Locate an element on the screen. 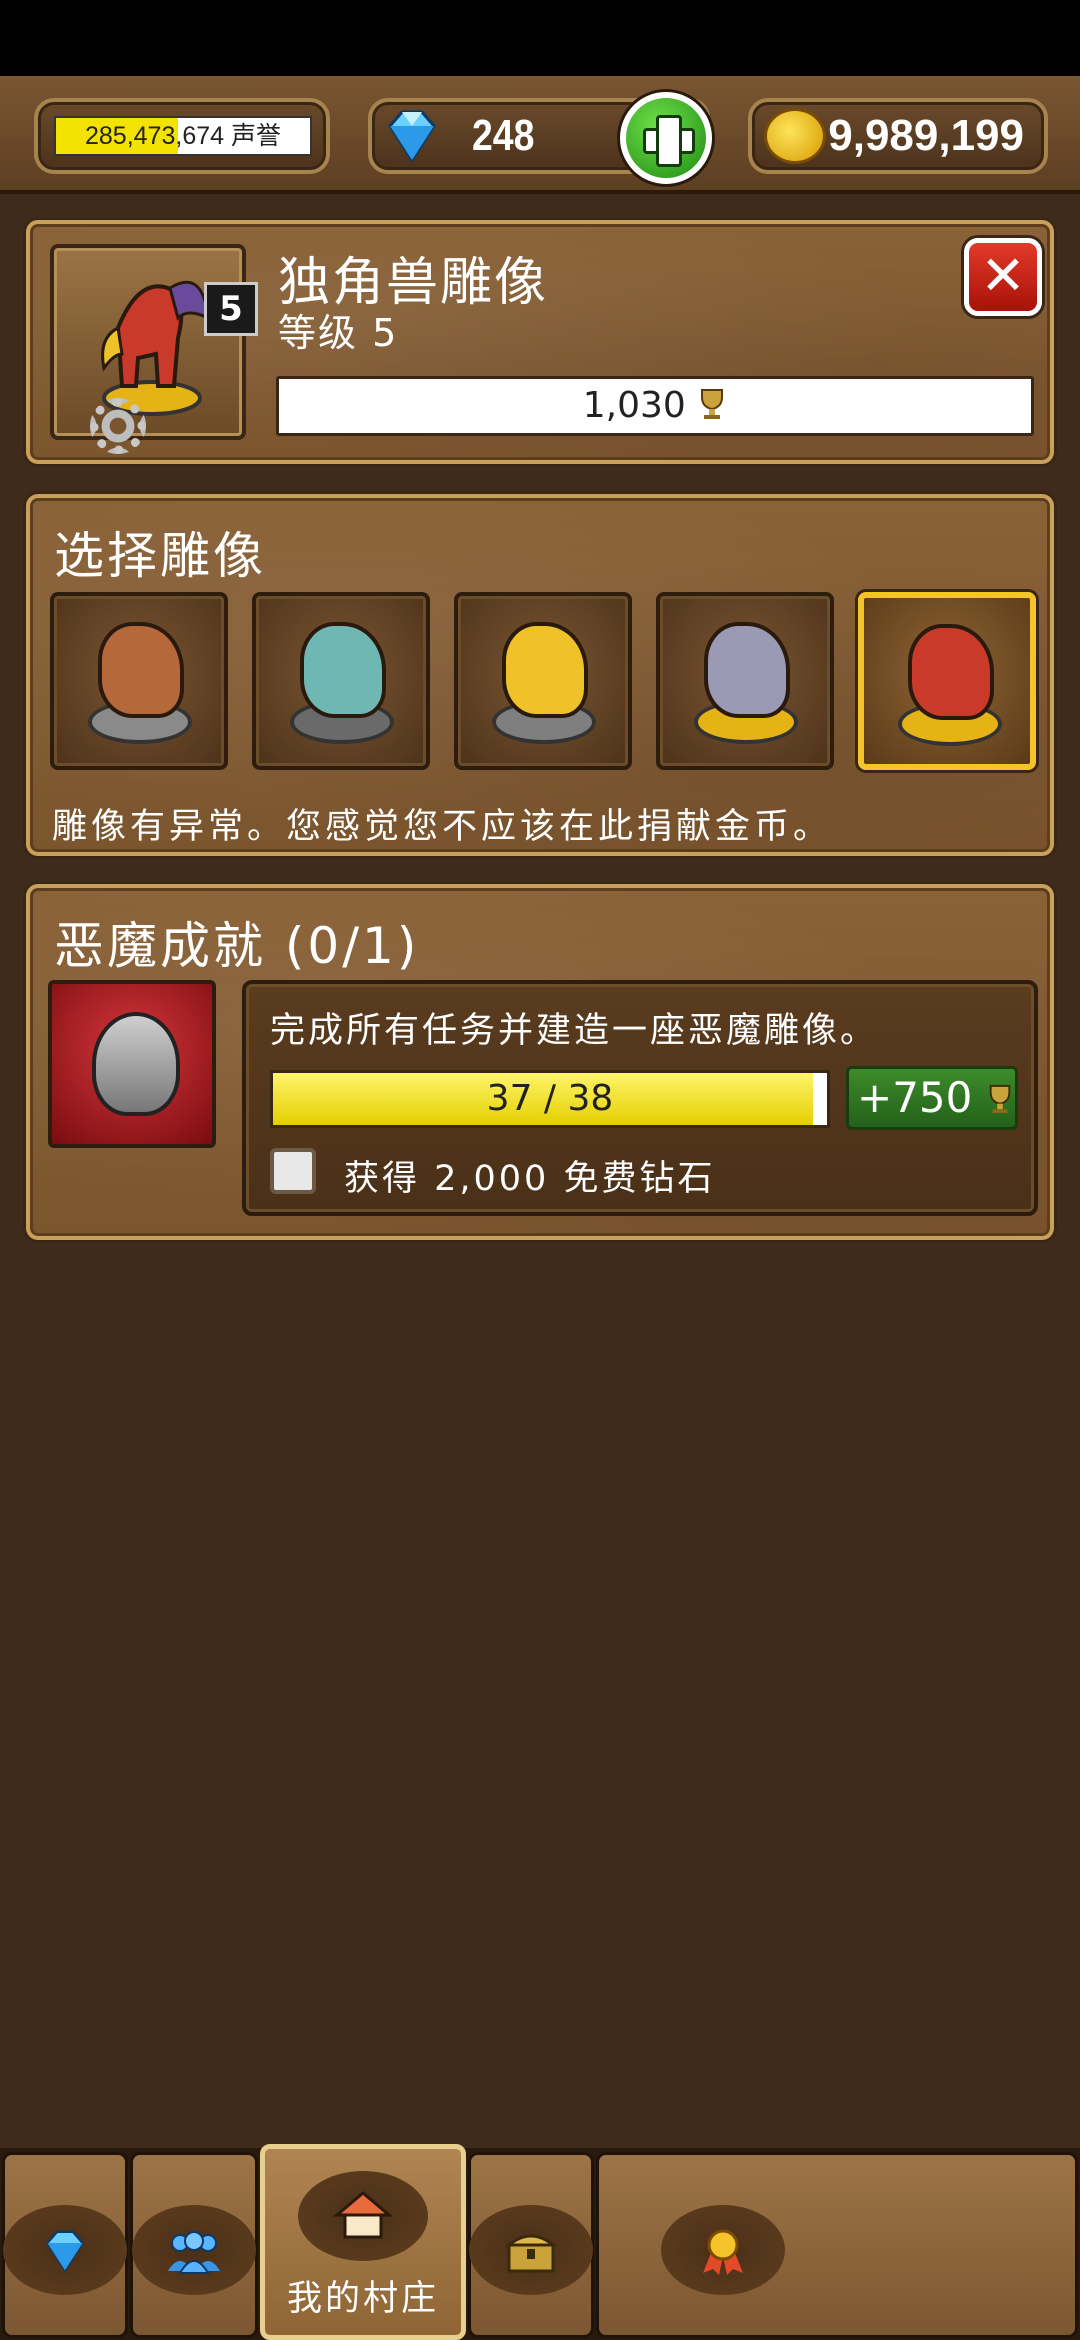 Image resolution: width=1080 pixels, height=2340 pixels. bottom-navigation: 我的村庄 is located at coordinates (540, 2242).